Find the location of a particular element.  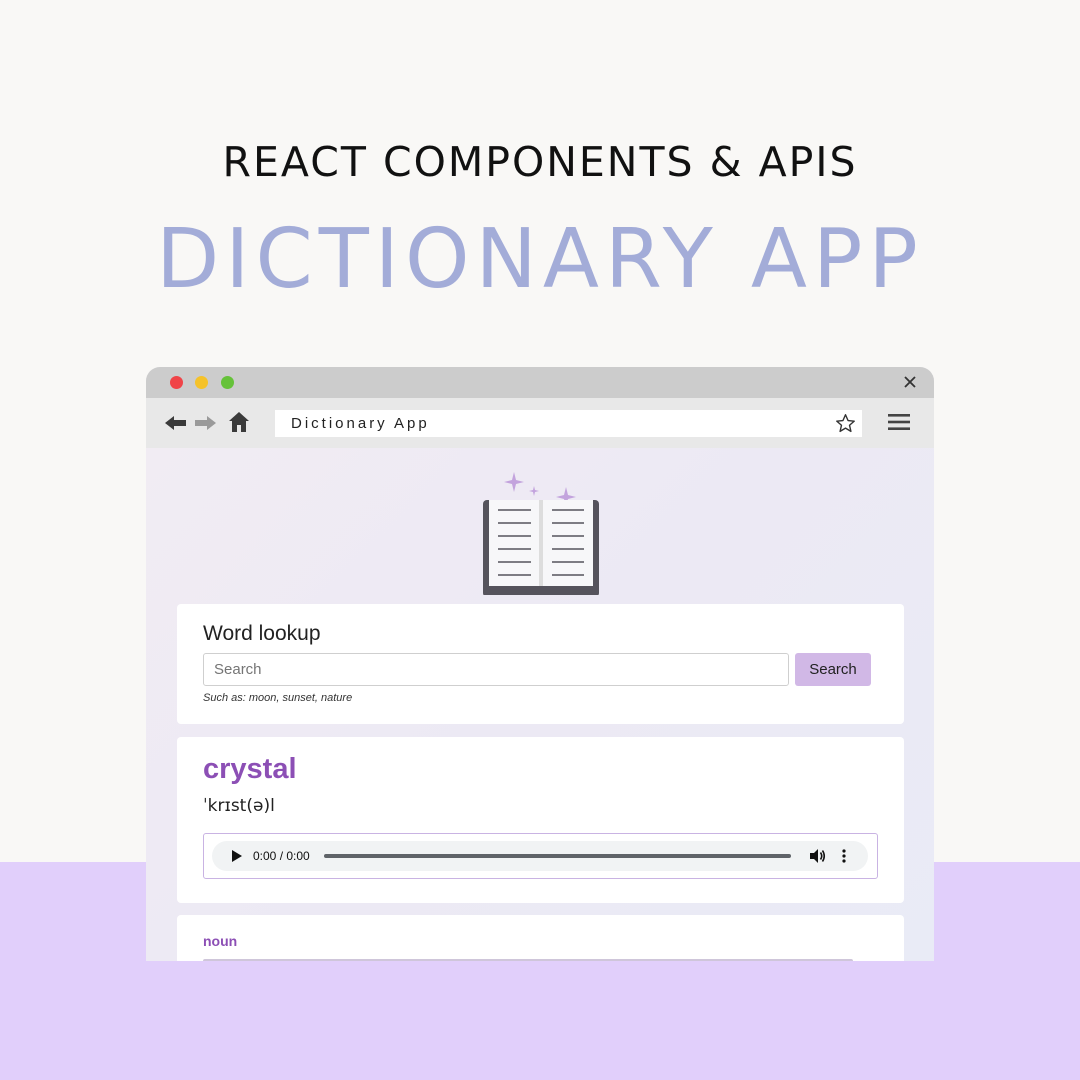

search-hint: Such as: moon, sunset, nature is located at coordinates (278, 698).